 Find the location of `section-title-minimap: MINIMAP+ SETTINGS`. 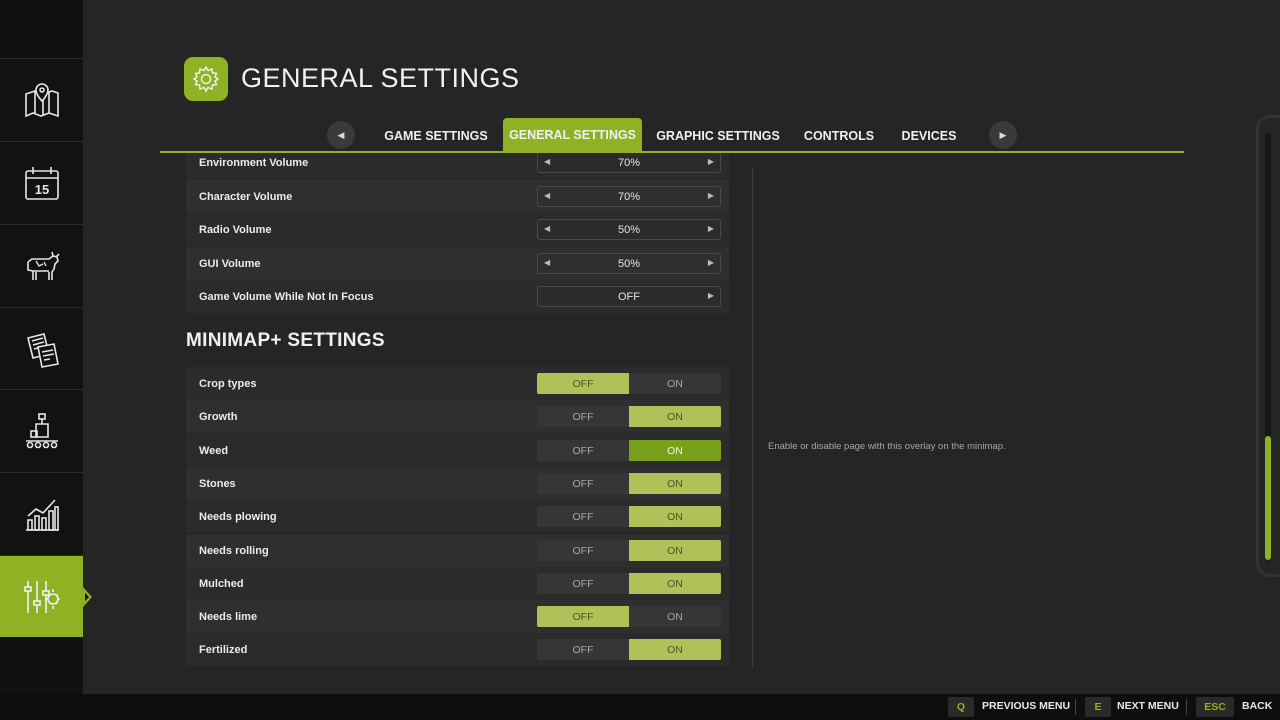

section-title-minimap: MINIMAP+ SETTINGS is located at coordinates (285, 340).